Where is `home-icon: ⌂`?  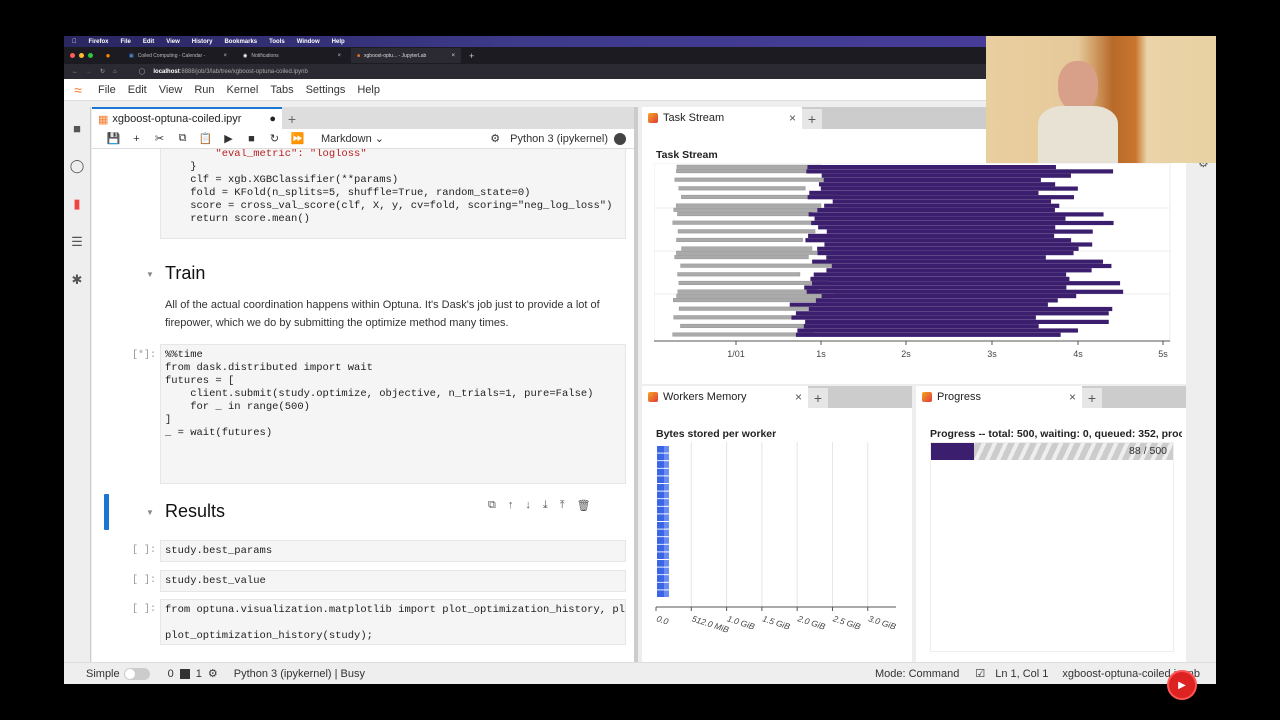
home-icon: ⌂ is located at coordinates (115, 72).